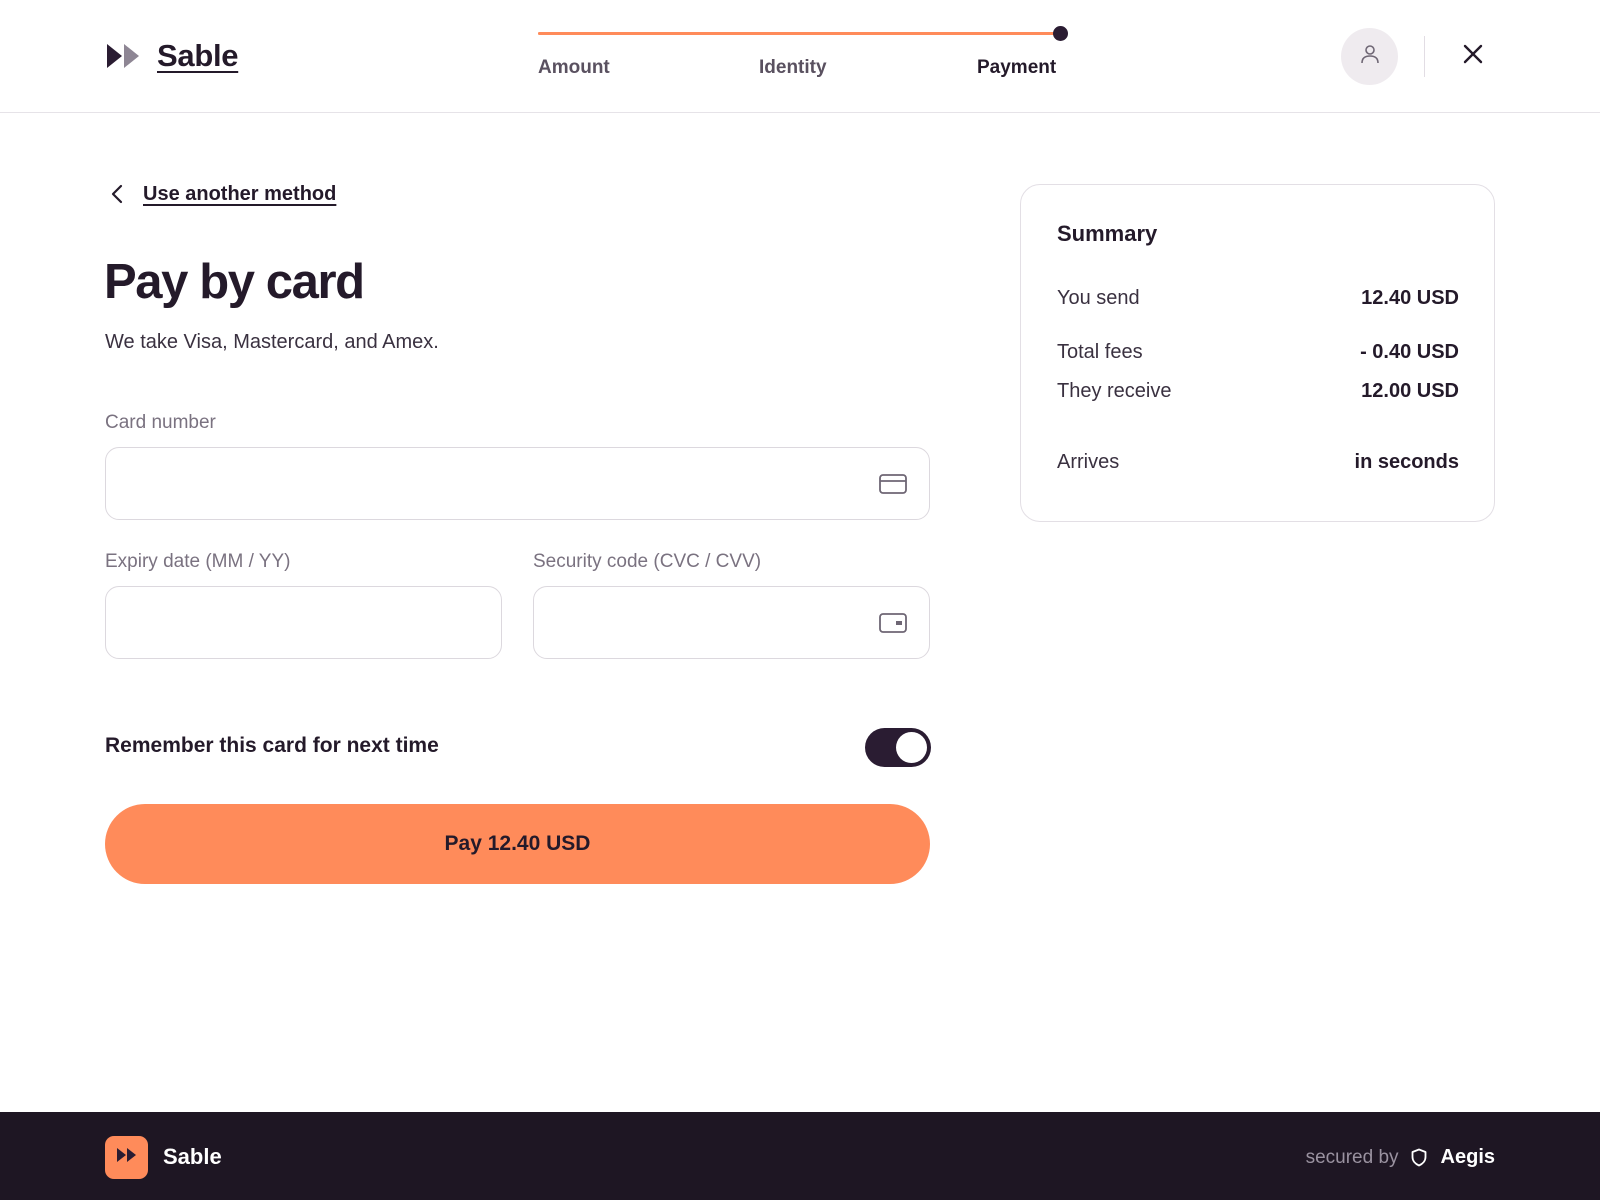 The image size is (1600, 1200). I want to click on expiry-date-input, so click(303, 622).